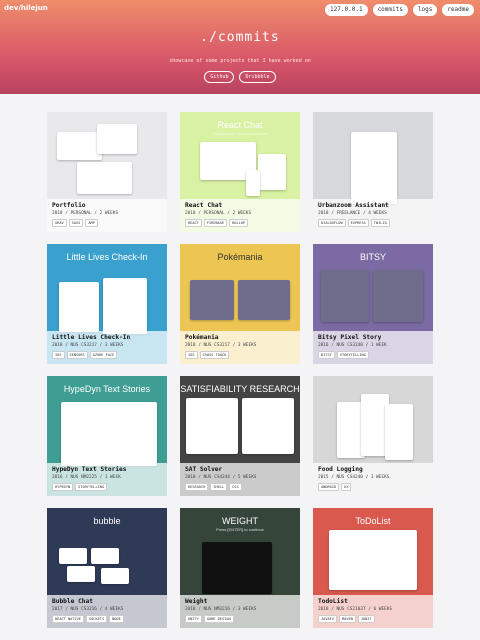 This screenshot has height=640, width=480. I want to click on project-name: Little Lives Check-In, so click(91, 337).